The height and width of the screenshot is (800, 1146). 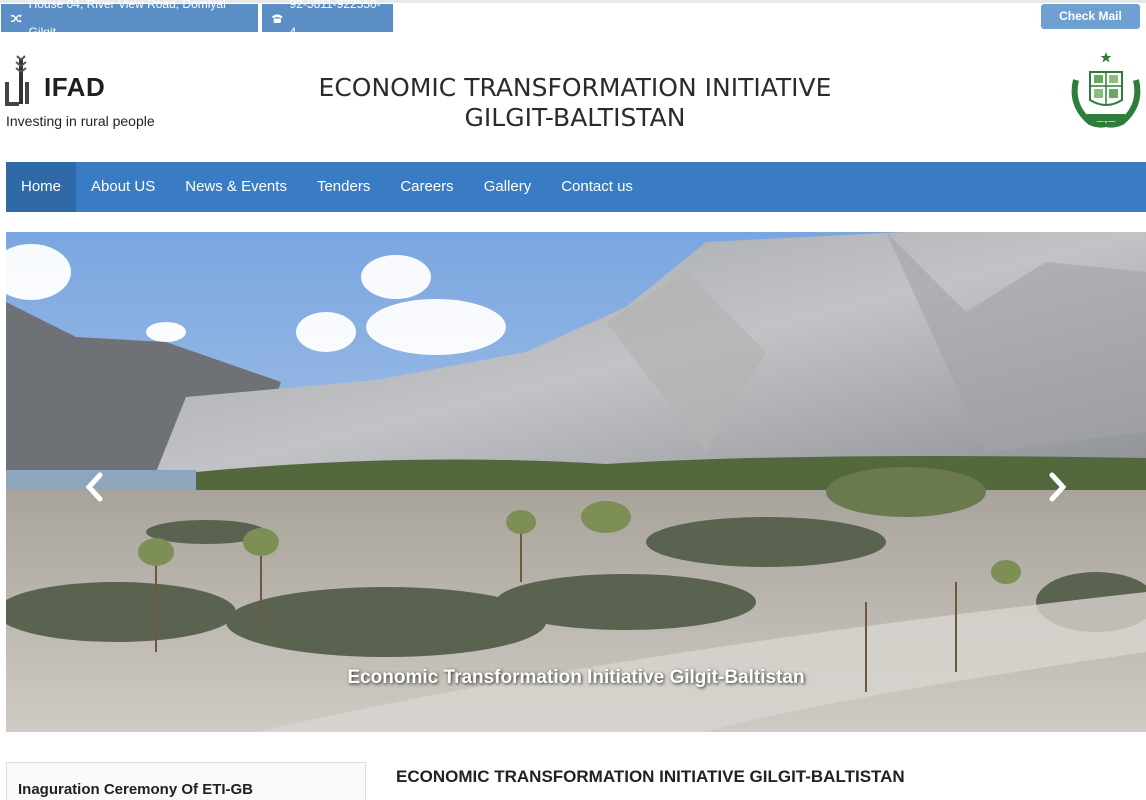 I want to click on site-title-line1: ECONOMIC TRANSFORMATION INITIATIVE, so click(x=575, y=87).